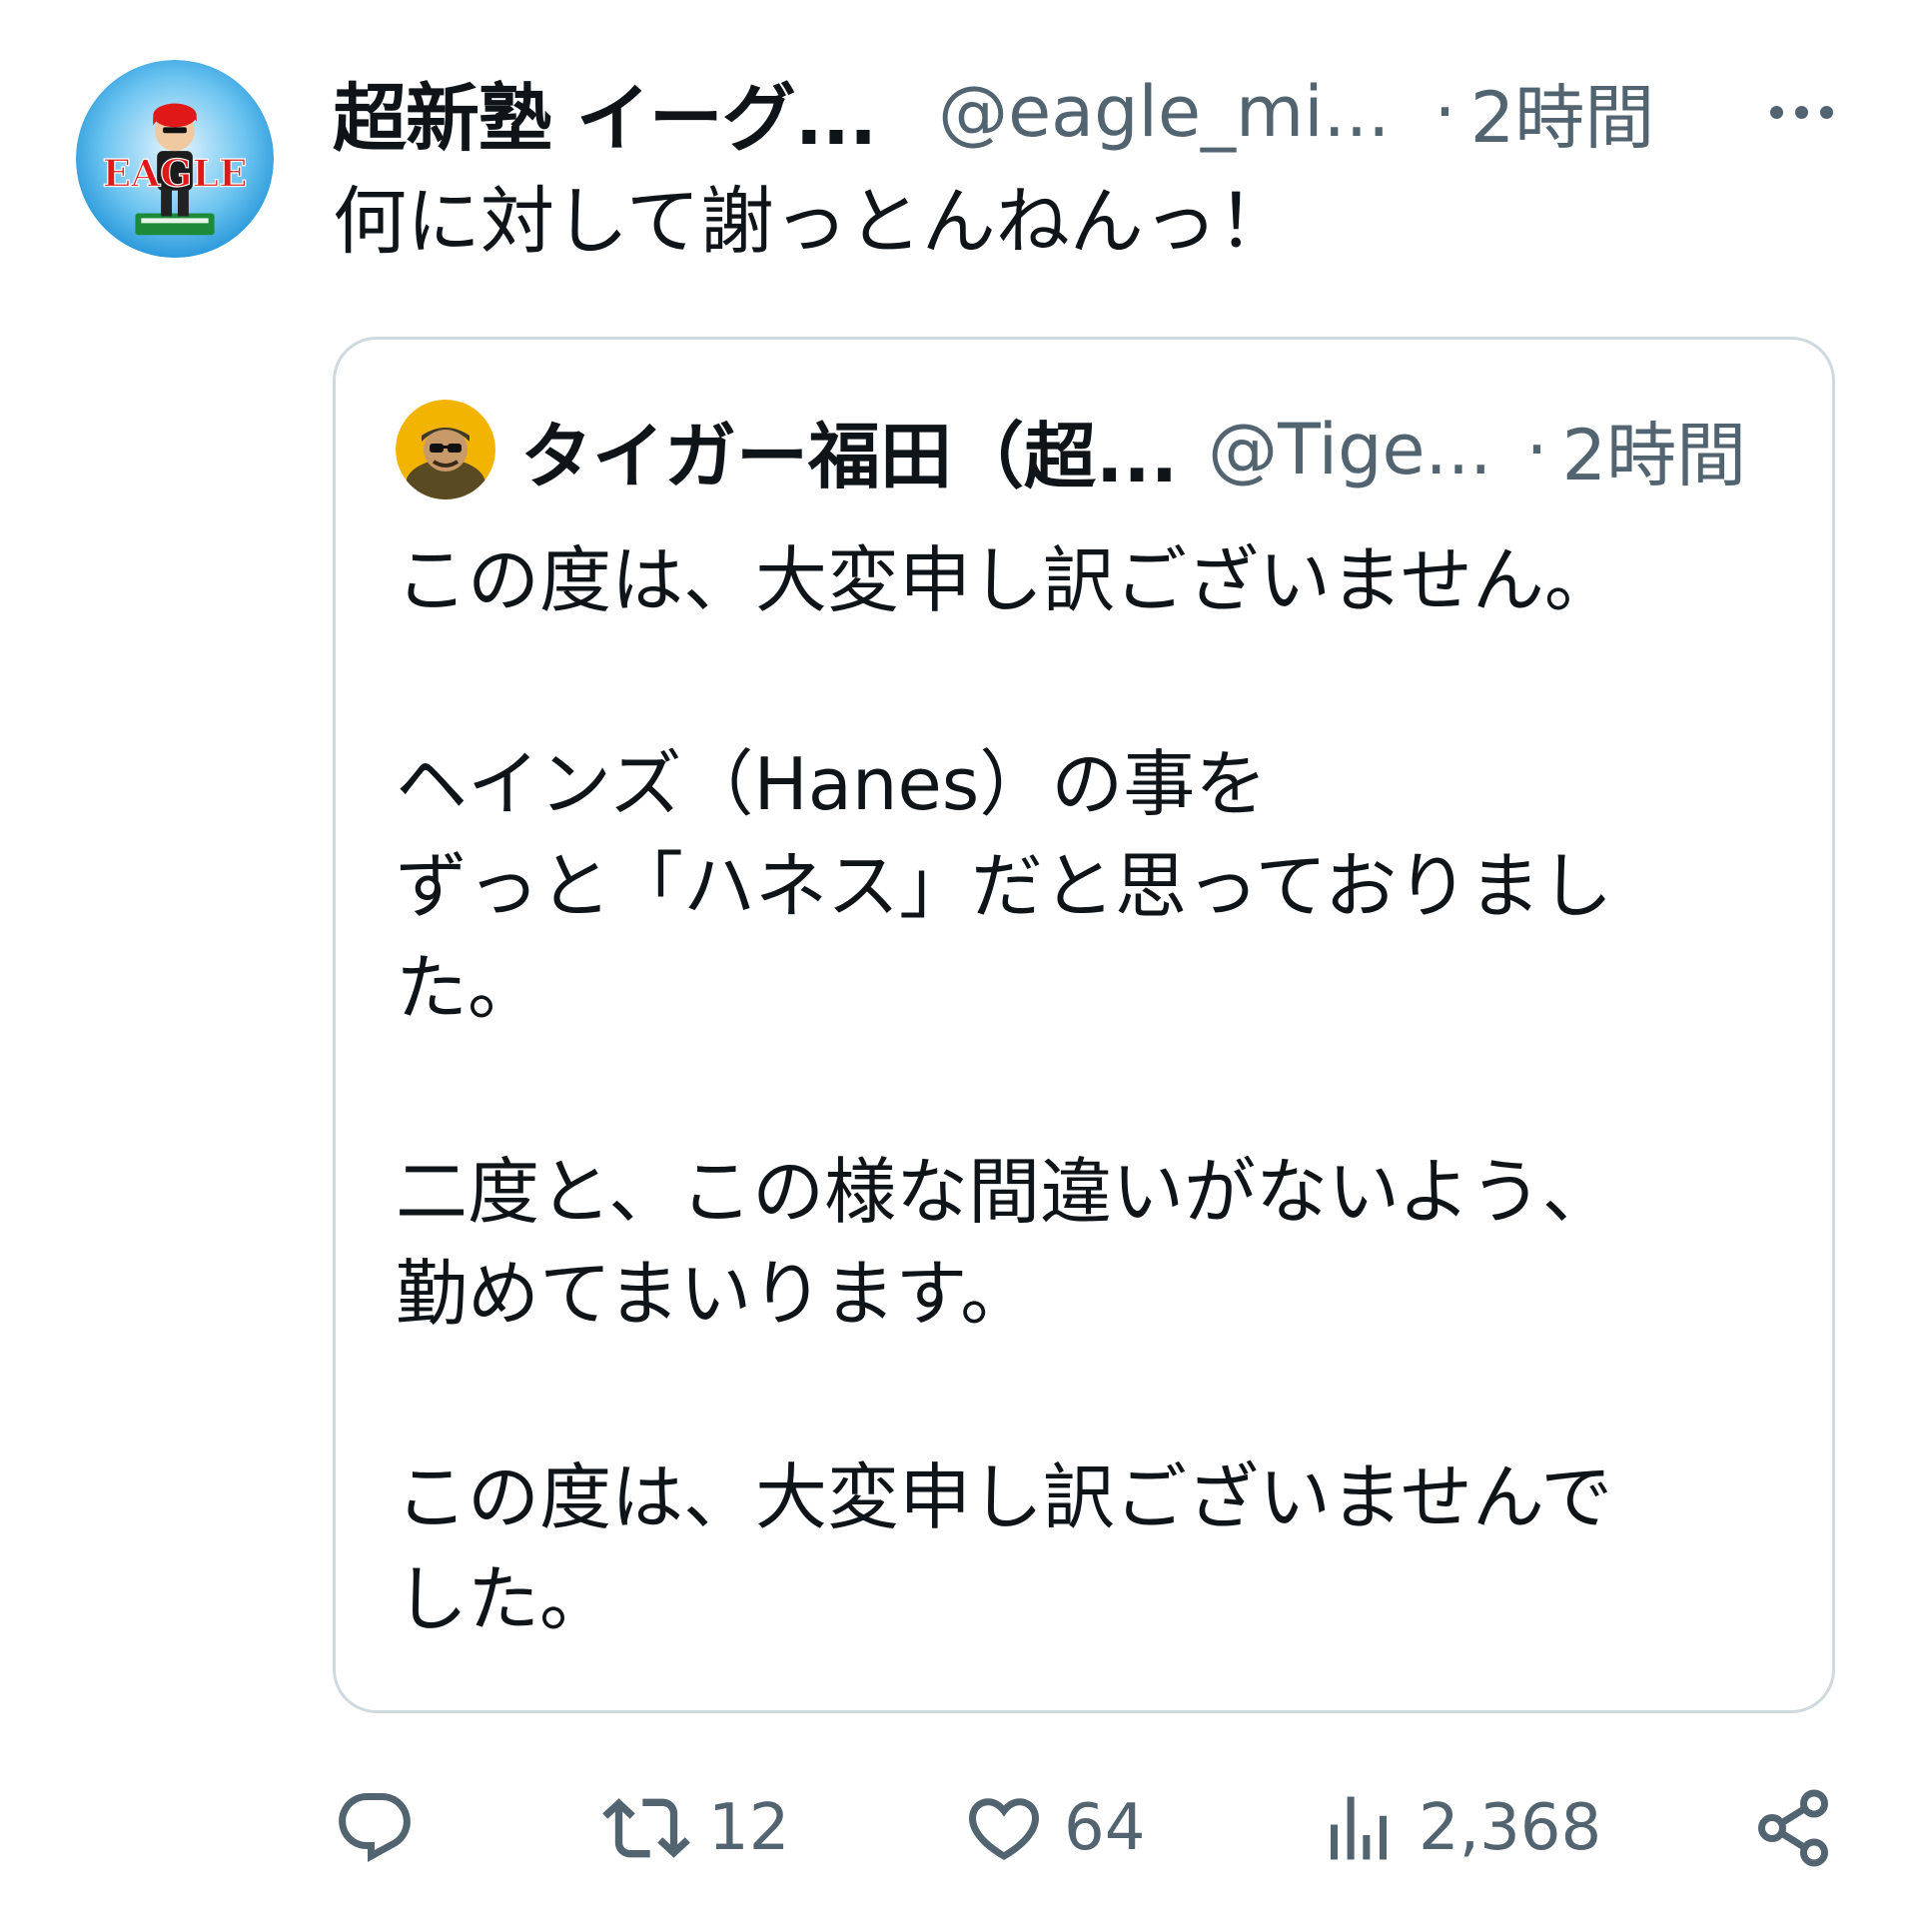 This screenshot has height=1932, width=1918. I want to click on like-button: 64, so click(1053, 1828).